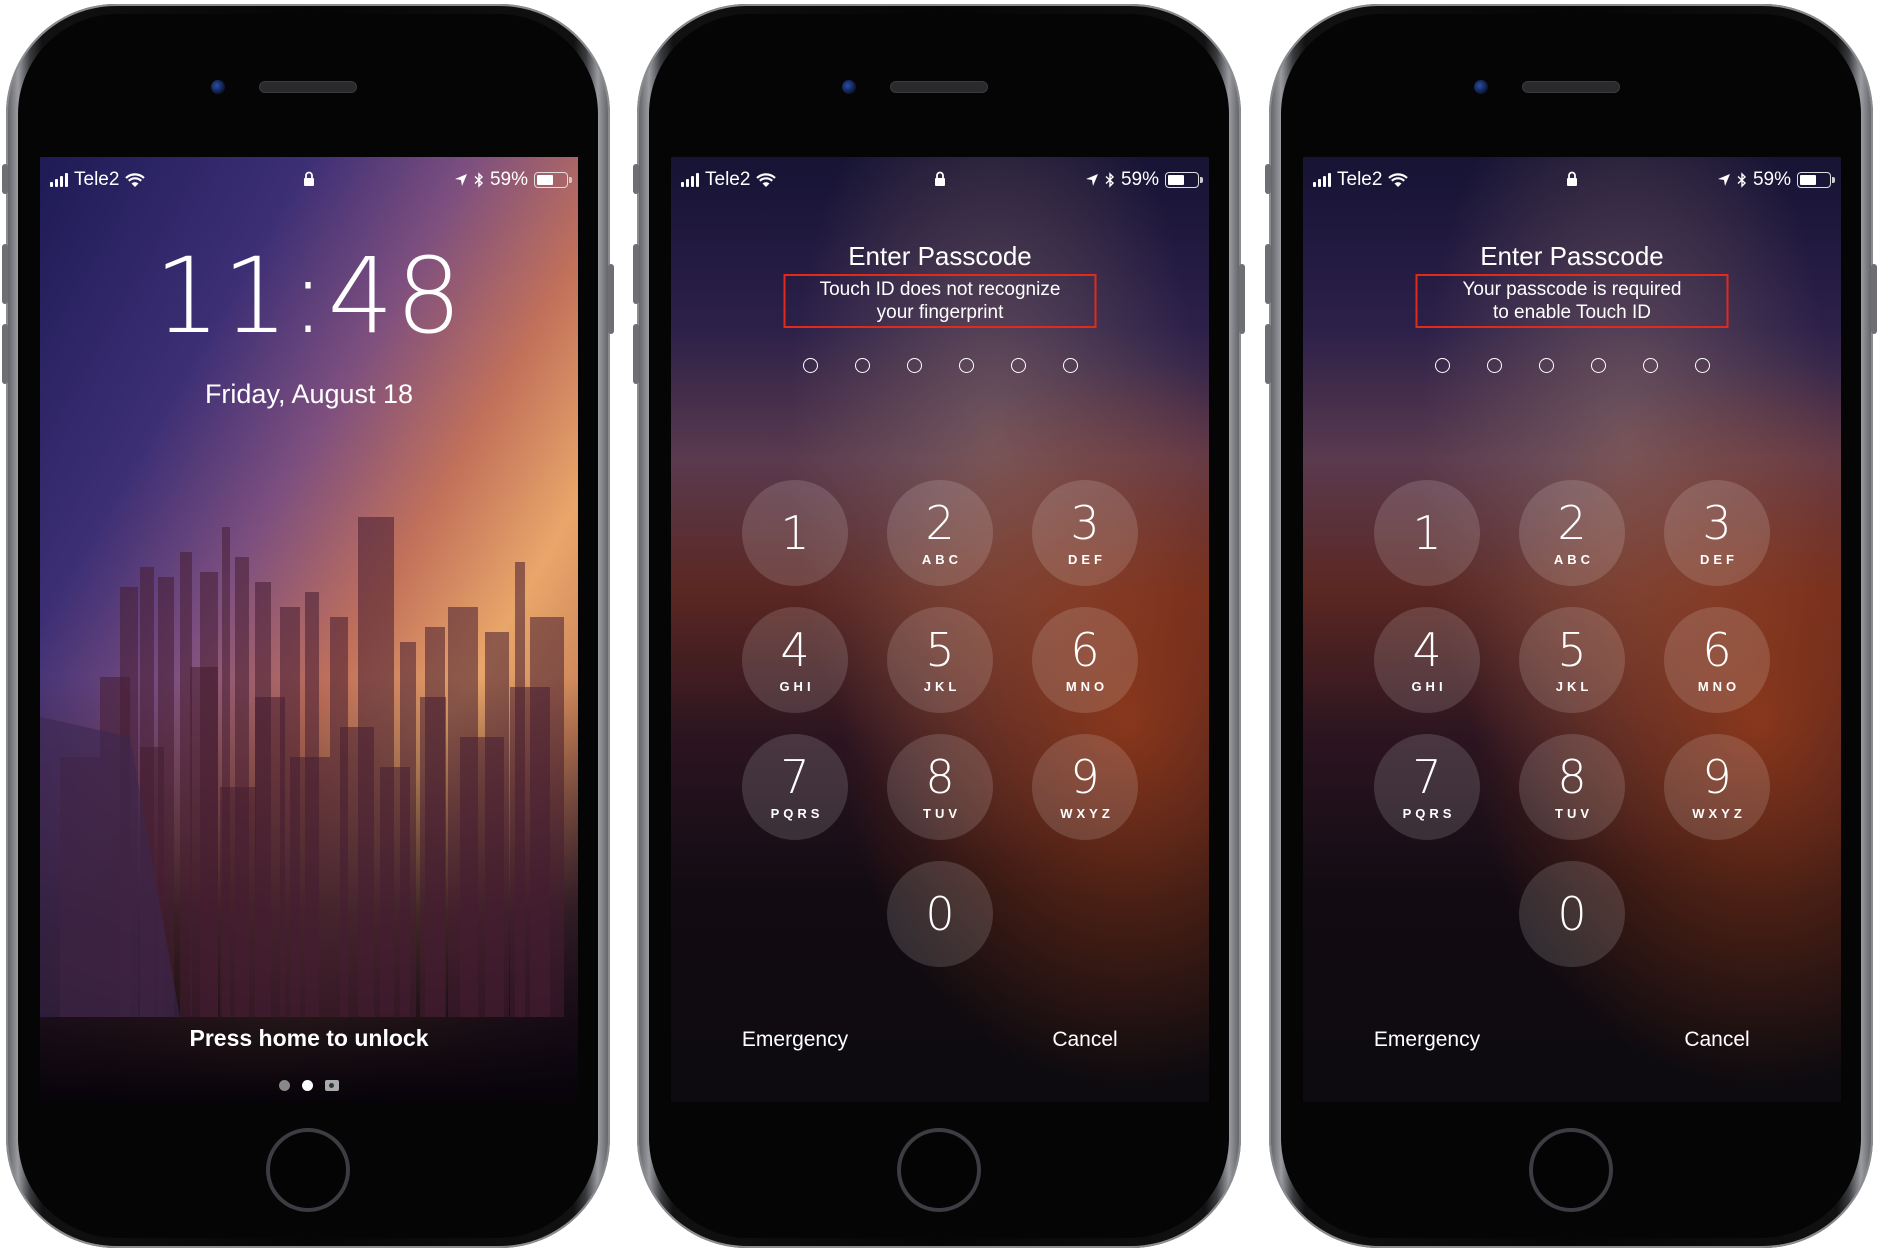 The width and height of the screenshot is (1880, 1255). Describe the element at coordinates (940, 178) in the screenshot. I see `lock-icon` at that location.